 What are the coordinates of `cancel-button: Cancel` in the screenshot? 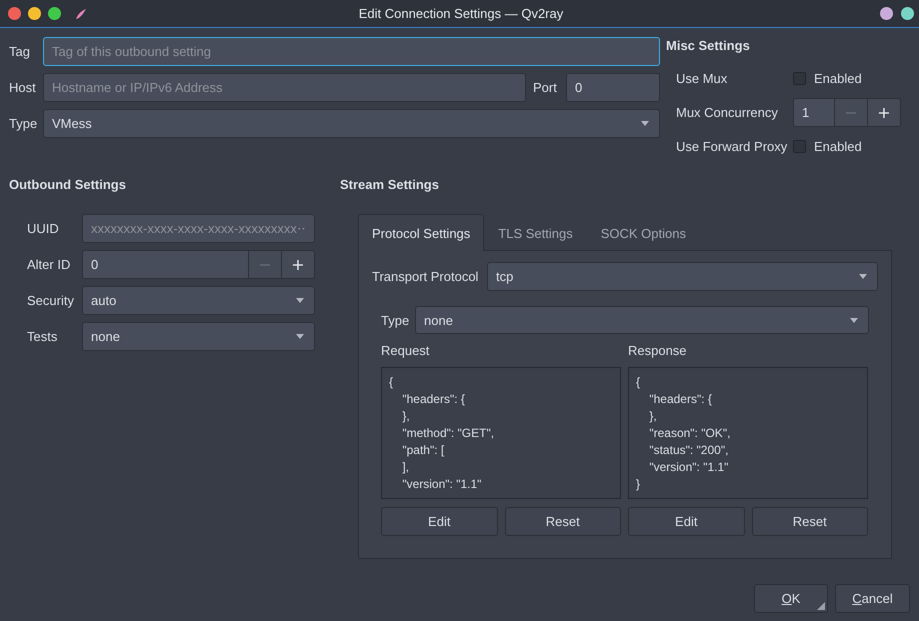 It's located at (872, 598).